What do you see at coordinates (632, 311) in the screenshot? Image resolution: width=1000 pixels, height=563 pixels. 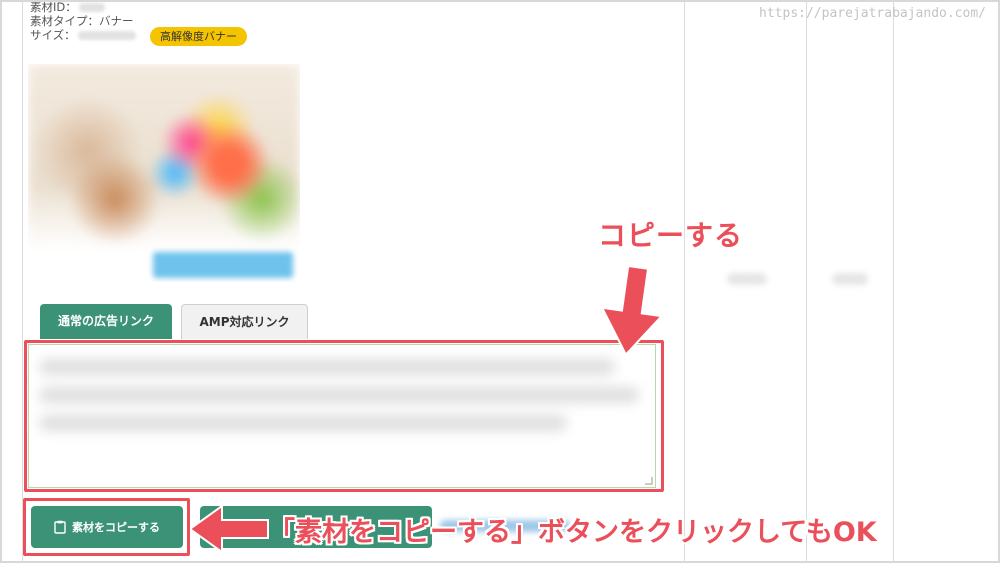 I see `arrow-down-icon` at bounding box center [632, 311].